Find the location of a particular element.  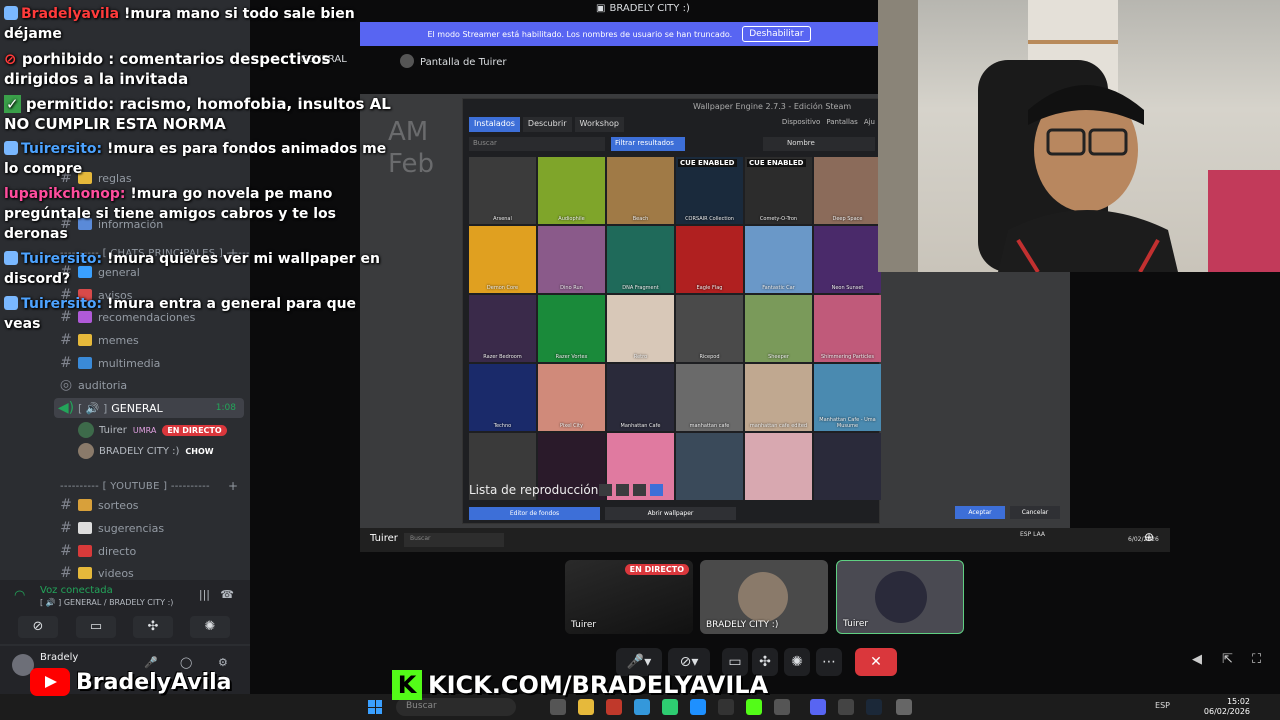

save-icon is located at coordinates (622, 490).